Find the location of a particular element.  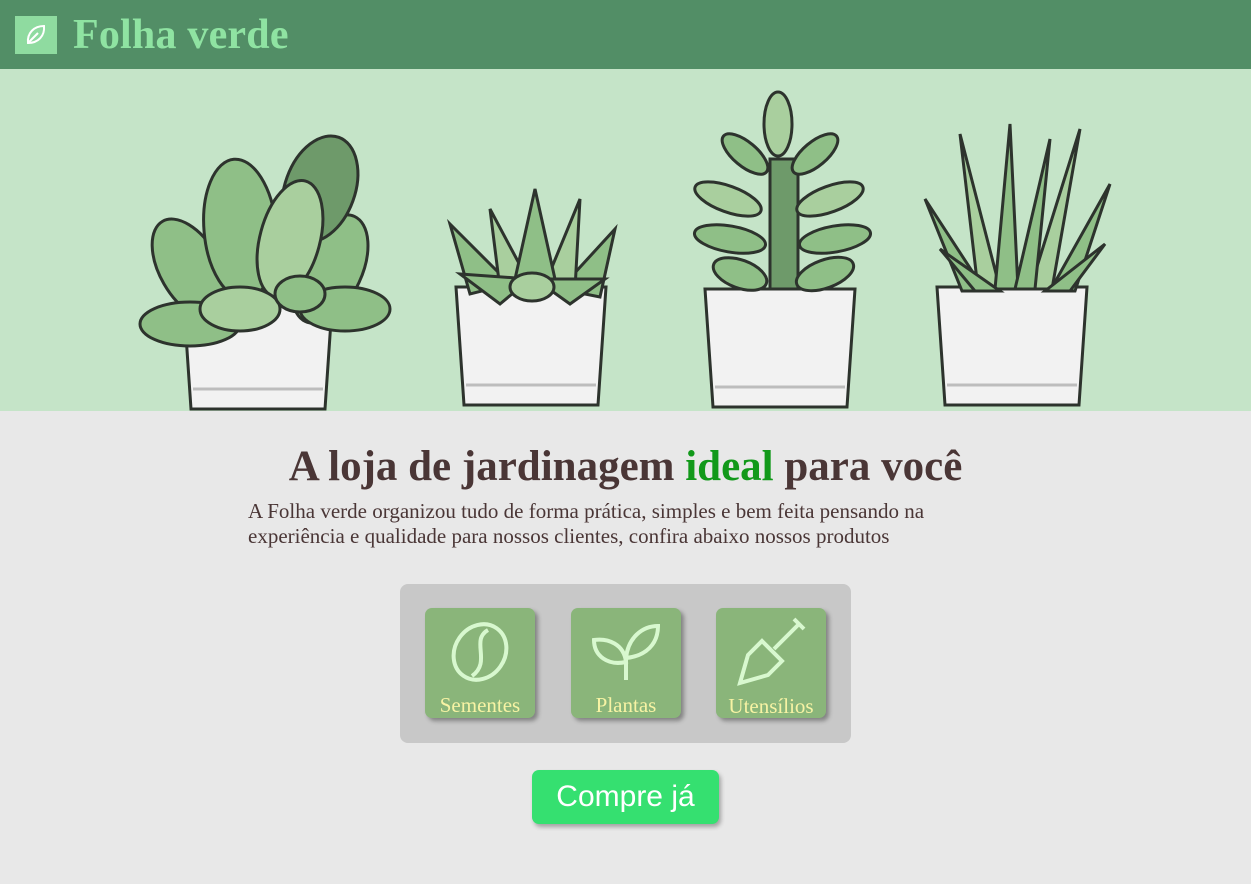

category-plantas: Plantas is located at coordinates (626, 663).